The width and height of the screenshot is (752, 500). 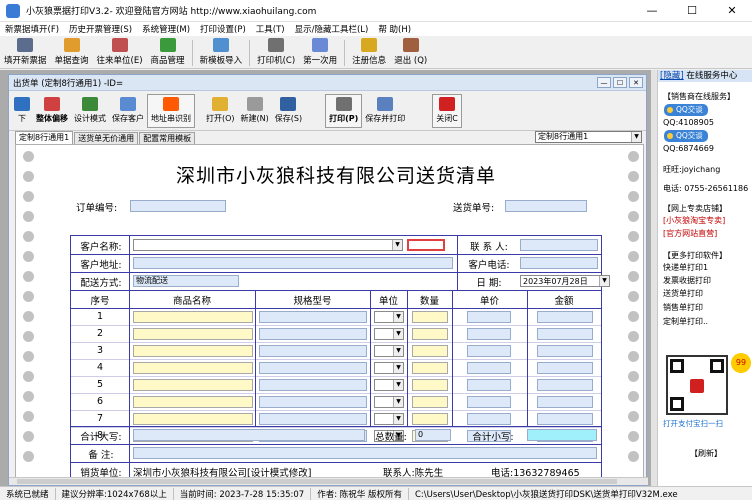 I want to click on date-picker: 2023年07月28日 ▼, so click(x=565, y=281).